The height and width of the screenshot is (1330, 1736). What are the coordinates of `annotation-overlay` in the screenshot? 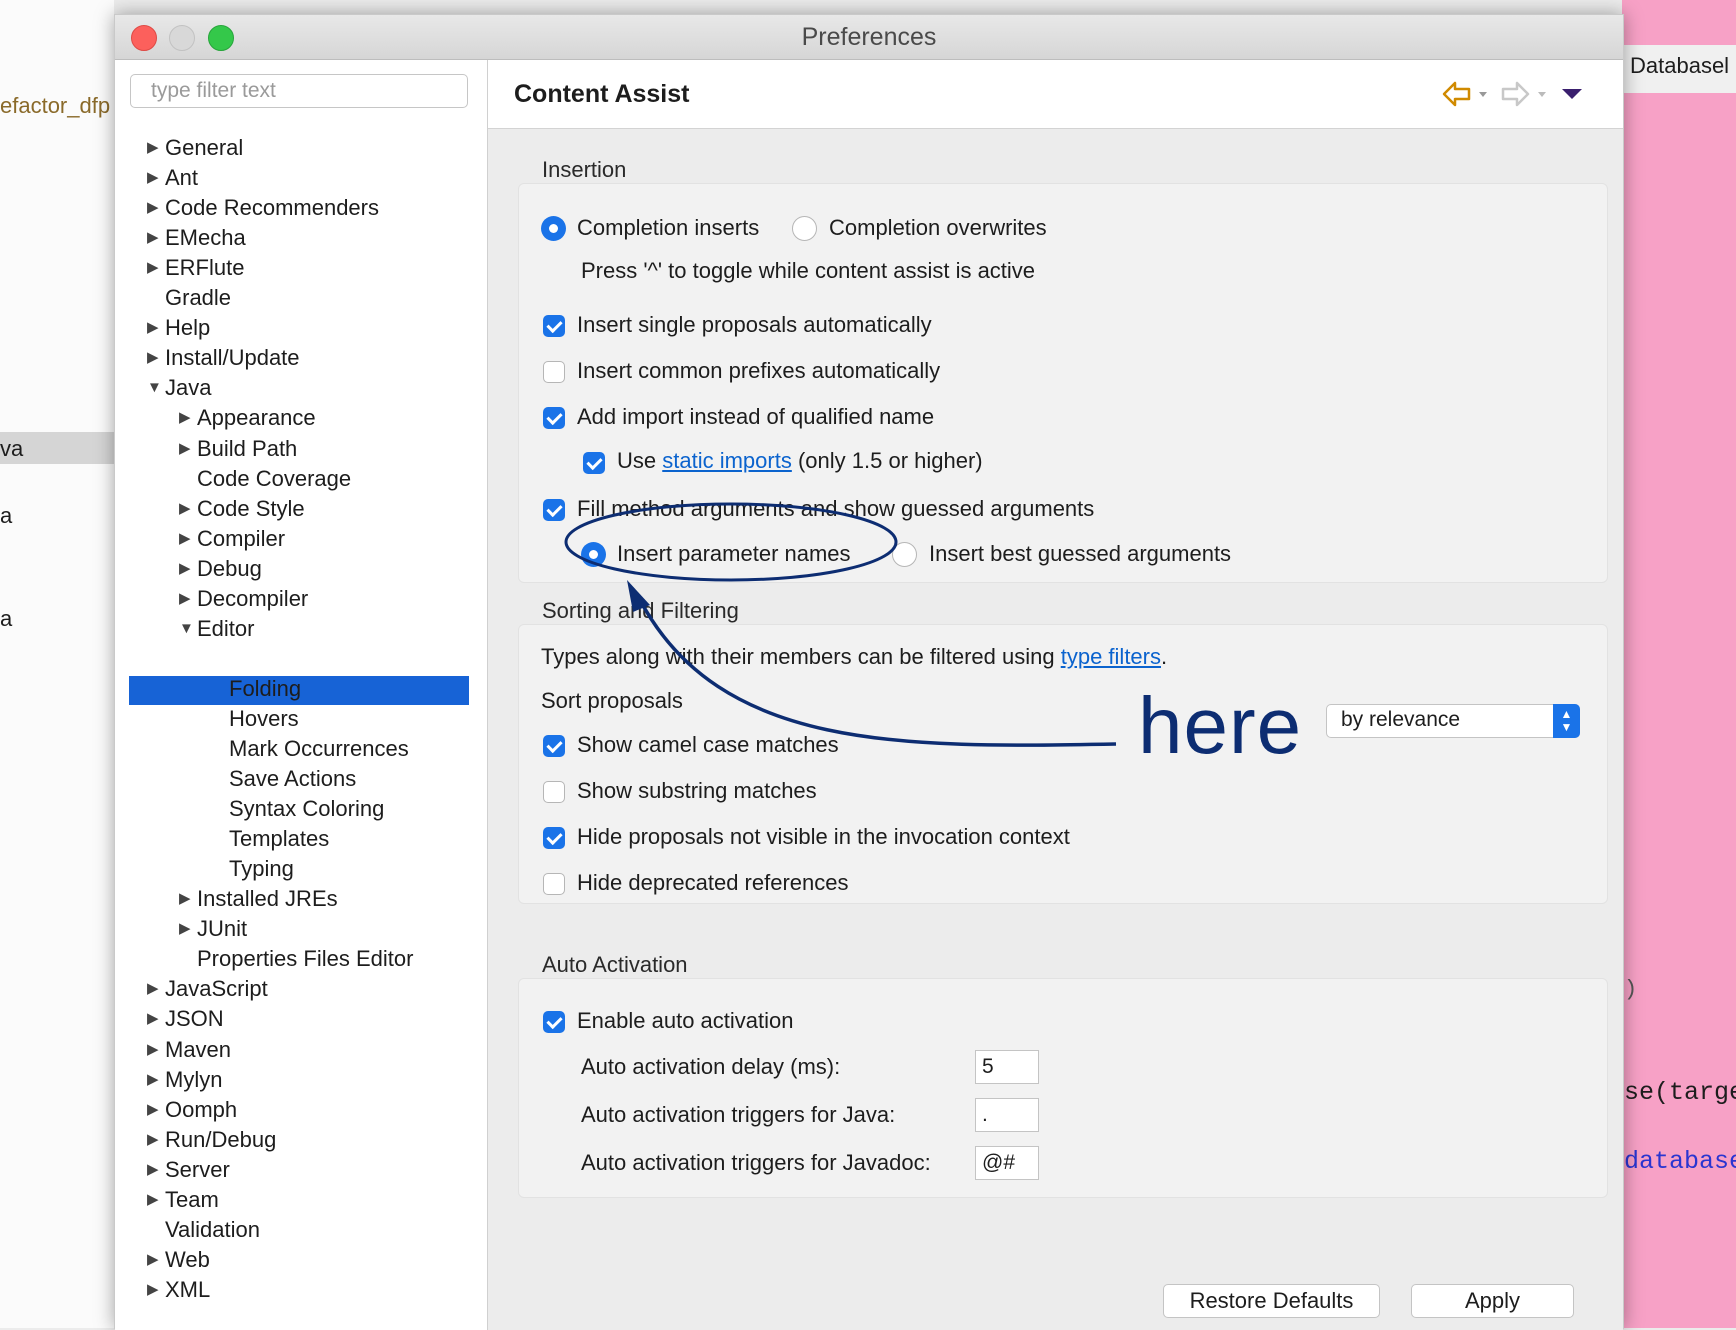 It's located at (840, 624).